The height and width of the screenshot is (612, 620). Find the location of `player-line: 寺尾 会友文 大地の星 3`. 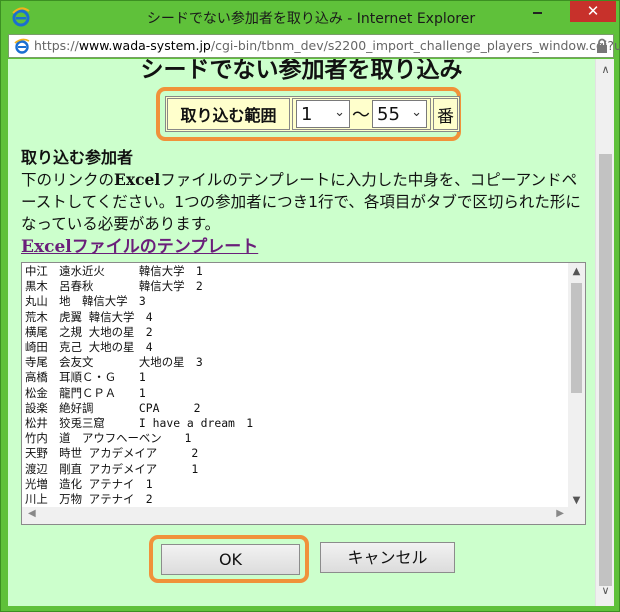

player-line: 寺尾 会友文 大地の星 3 is located at coordinates (114, 362).